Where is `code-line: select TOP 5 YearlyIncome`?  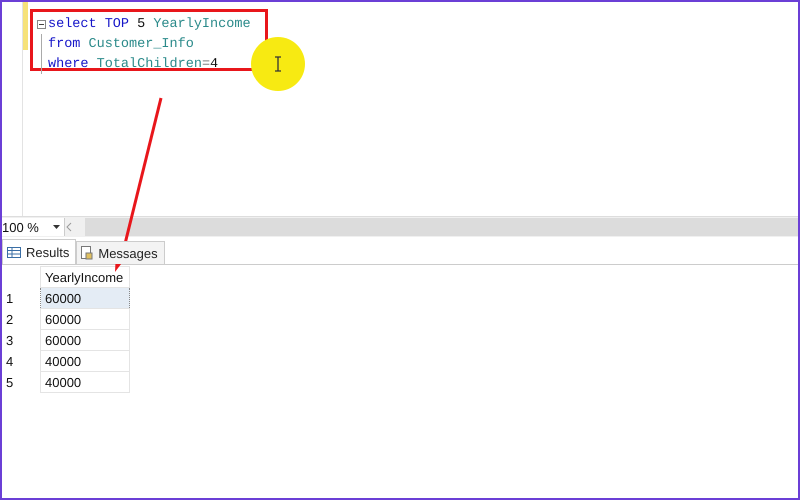
code-line: select TOP 5 YearlyIncome is located at coordinates (149, 24).